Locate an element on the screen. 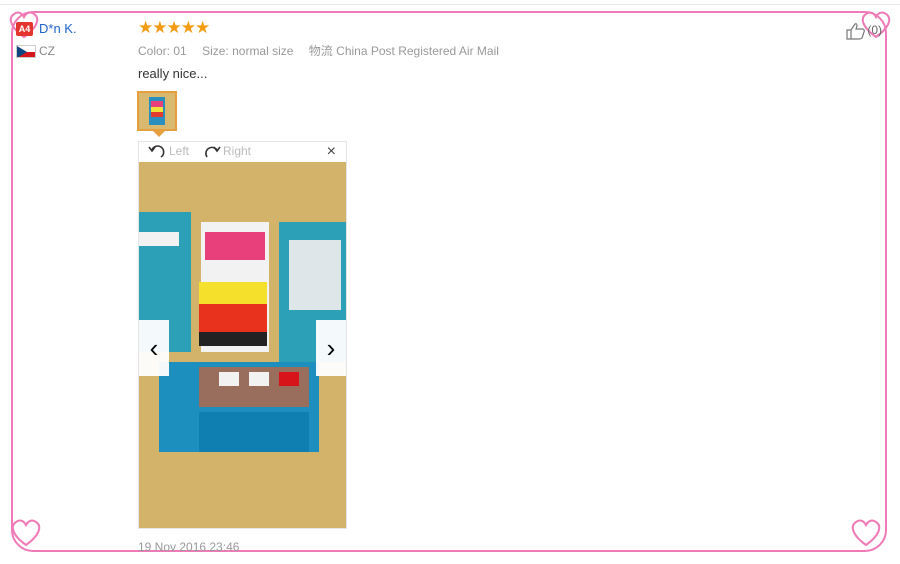 Image resolution: width=900 pixels, height=564 pixels. attr-value: 01 is located at coordinates (180, 51).